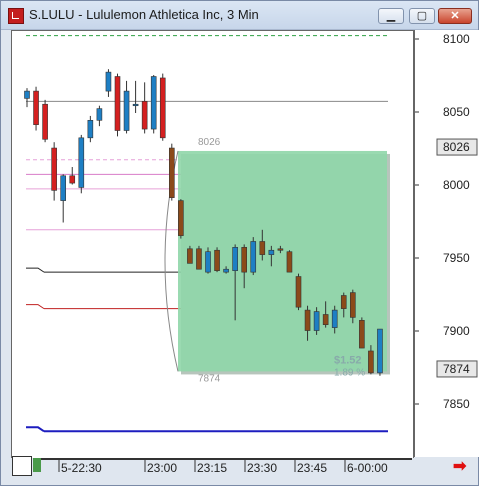 Image resolution: width=479 pixels, height=489 pixels. Describe the element at coordinates (209, 378) in the screenshot. I see `box-bottom-price-label: 7874` at that location.